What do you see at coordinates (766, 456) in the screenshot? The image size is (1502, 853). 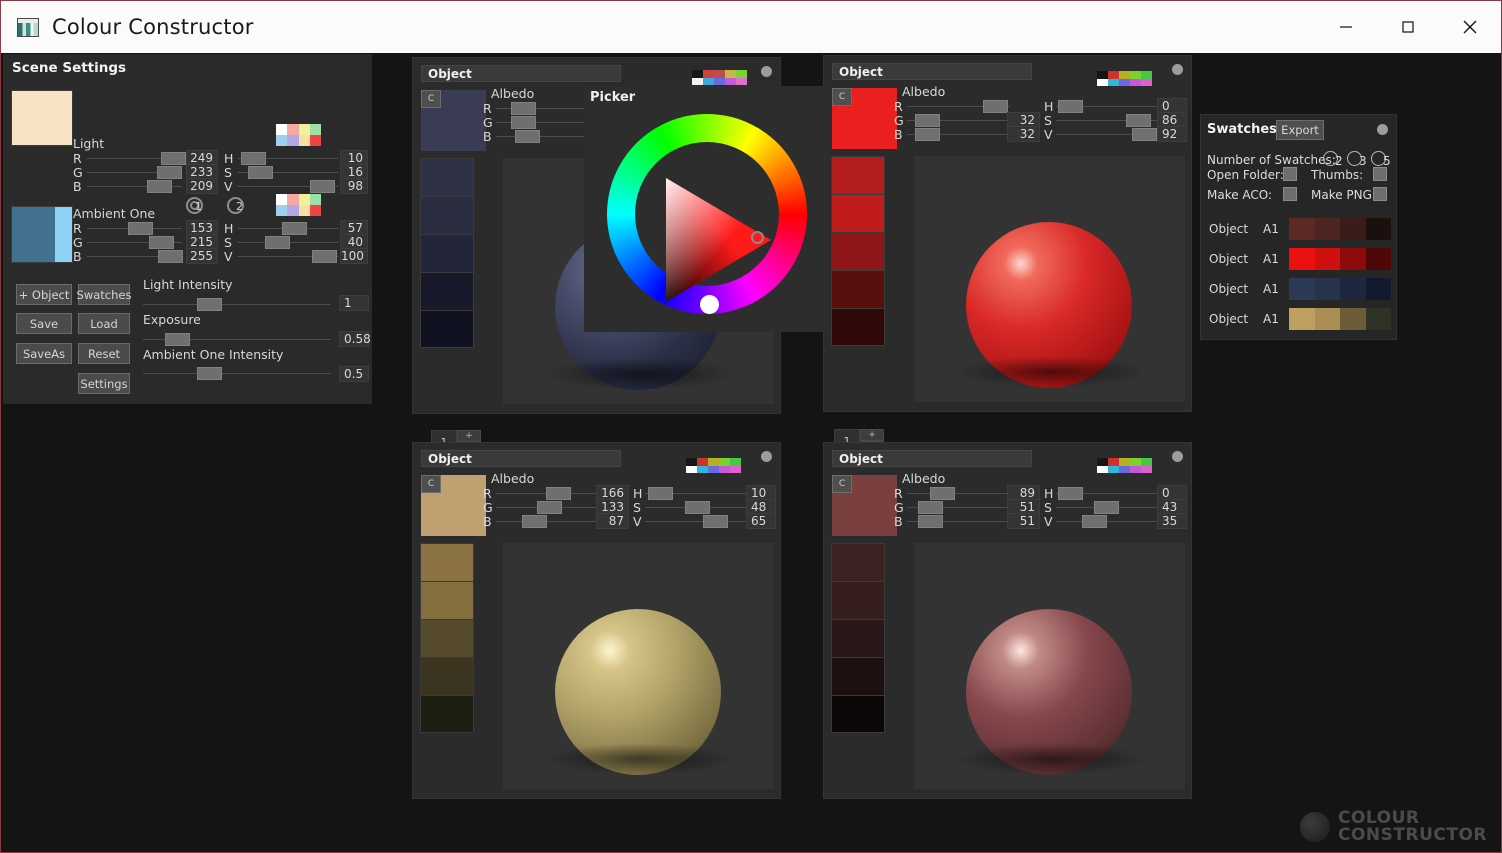 I see `object-3-menu-dot` at bounding box center [766, 456].